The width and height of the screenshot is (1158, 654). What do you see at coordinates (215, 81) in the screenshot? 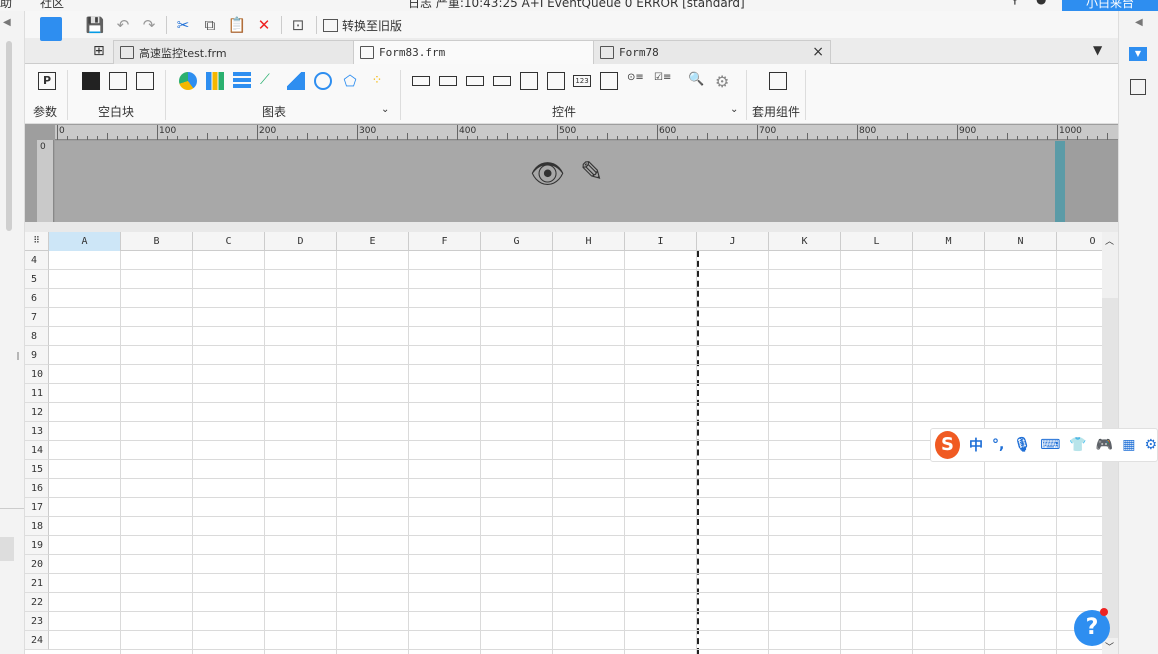
I see `bar-chart-icon` at bounding box center [215, 81].